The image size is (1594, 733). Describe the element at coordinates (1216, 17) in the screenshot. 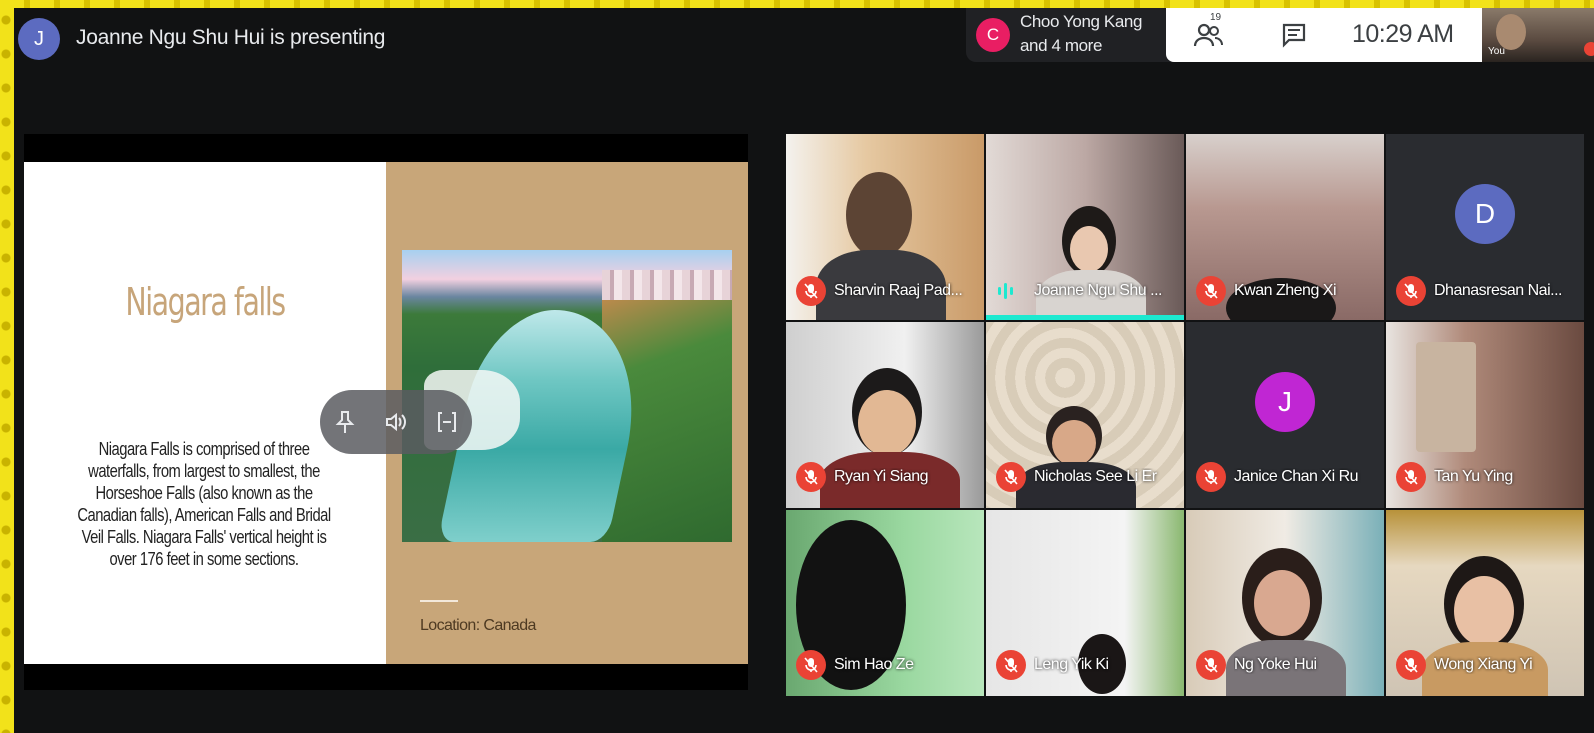

I see `people-count-badge: 19` at that location.